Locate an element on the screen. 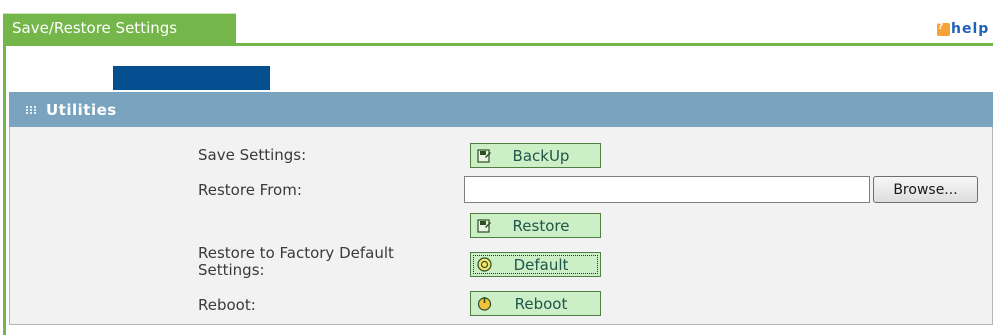 This screenshot has width=993, height=335. title-bar-block is located at coordinates (191, 78).